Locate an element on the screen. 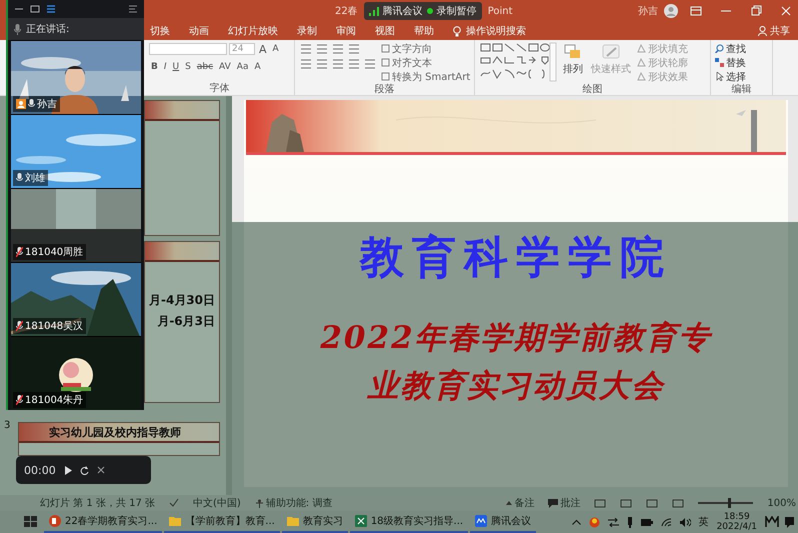 The width and height of the screenshot is (798, 533). replace-icon is located at coordinates (719, 62).